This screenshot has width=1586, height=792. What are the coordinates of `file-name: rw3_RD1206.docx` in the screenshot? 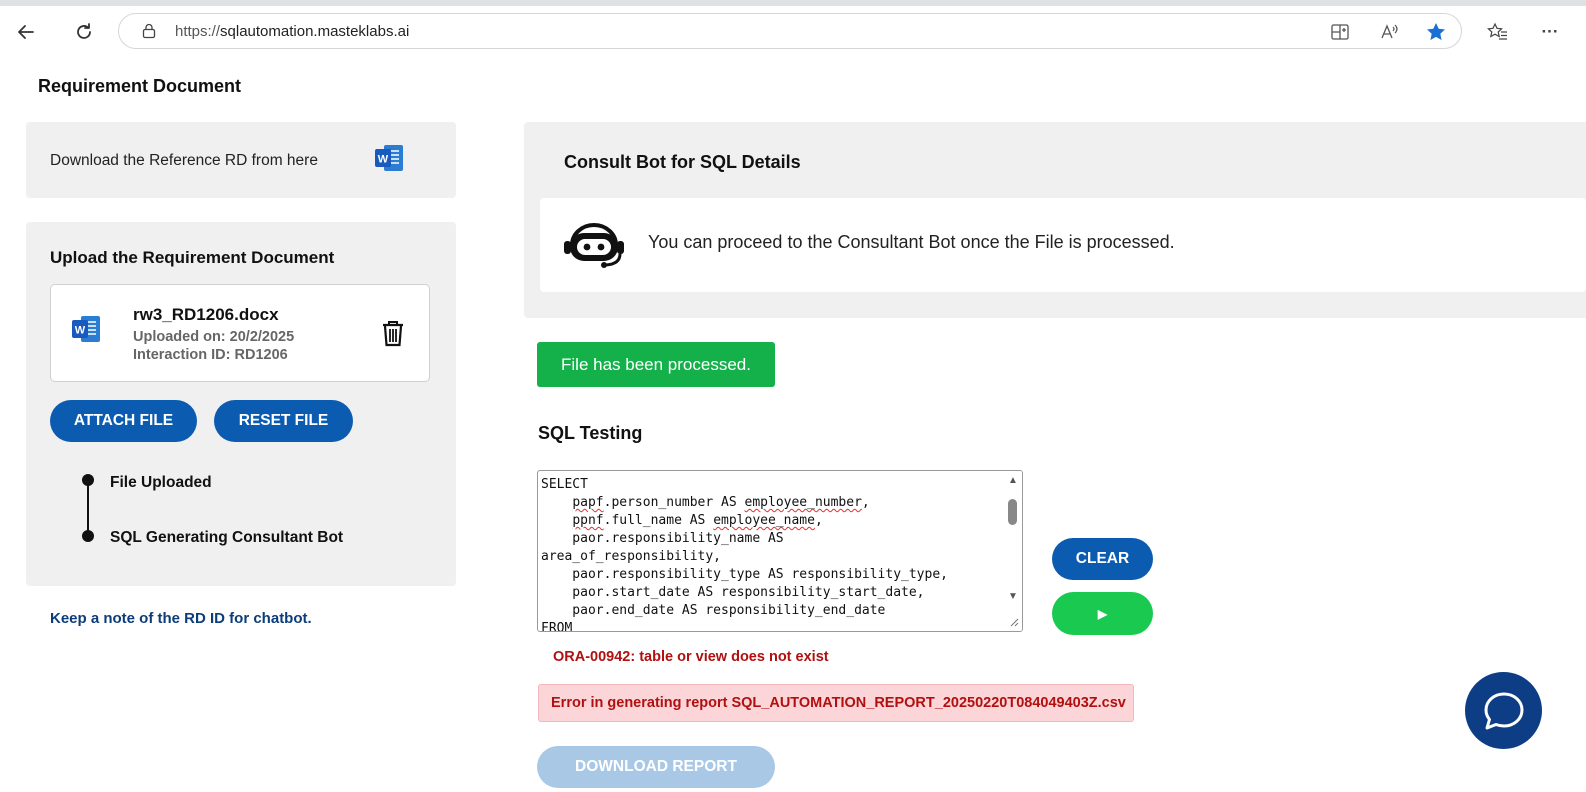 It's located at (206, 314).